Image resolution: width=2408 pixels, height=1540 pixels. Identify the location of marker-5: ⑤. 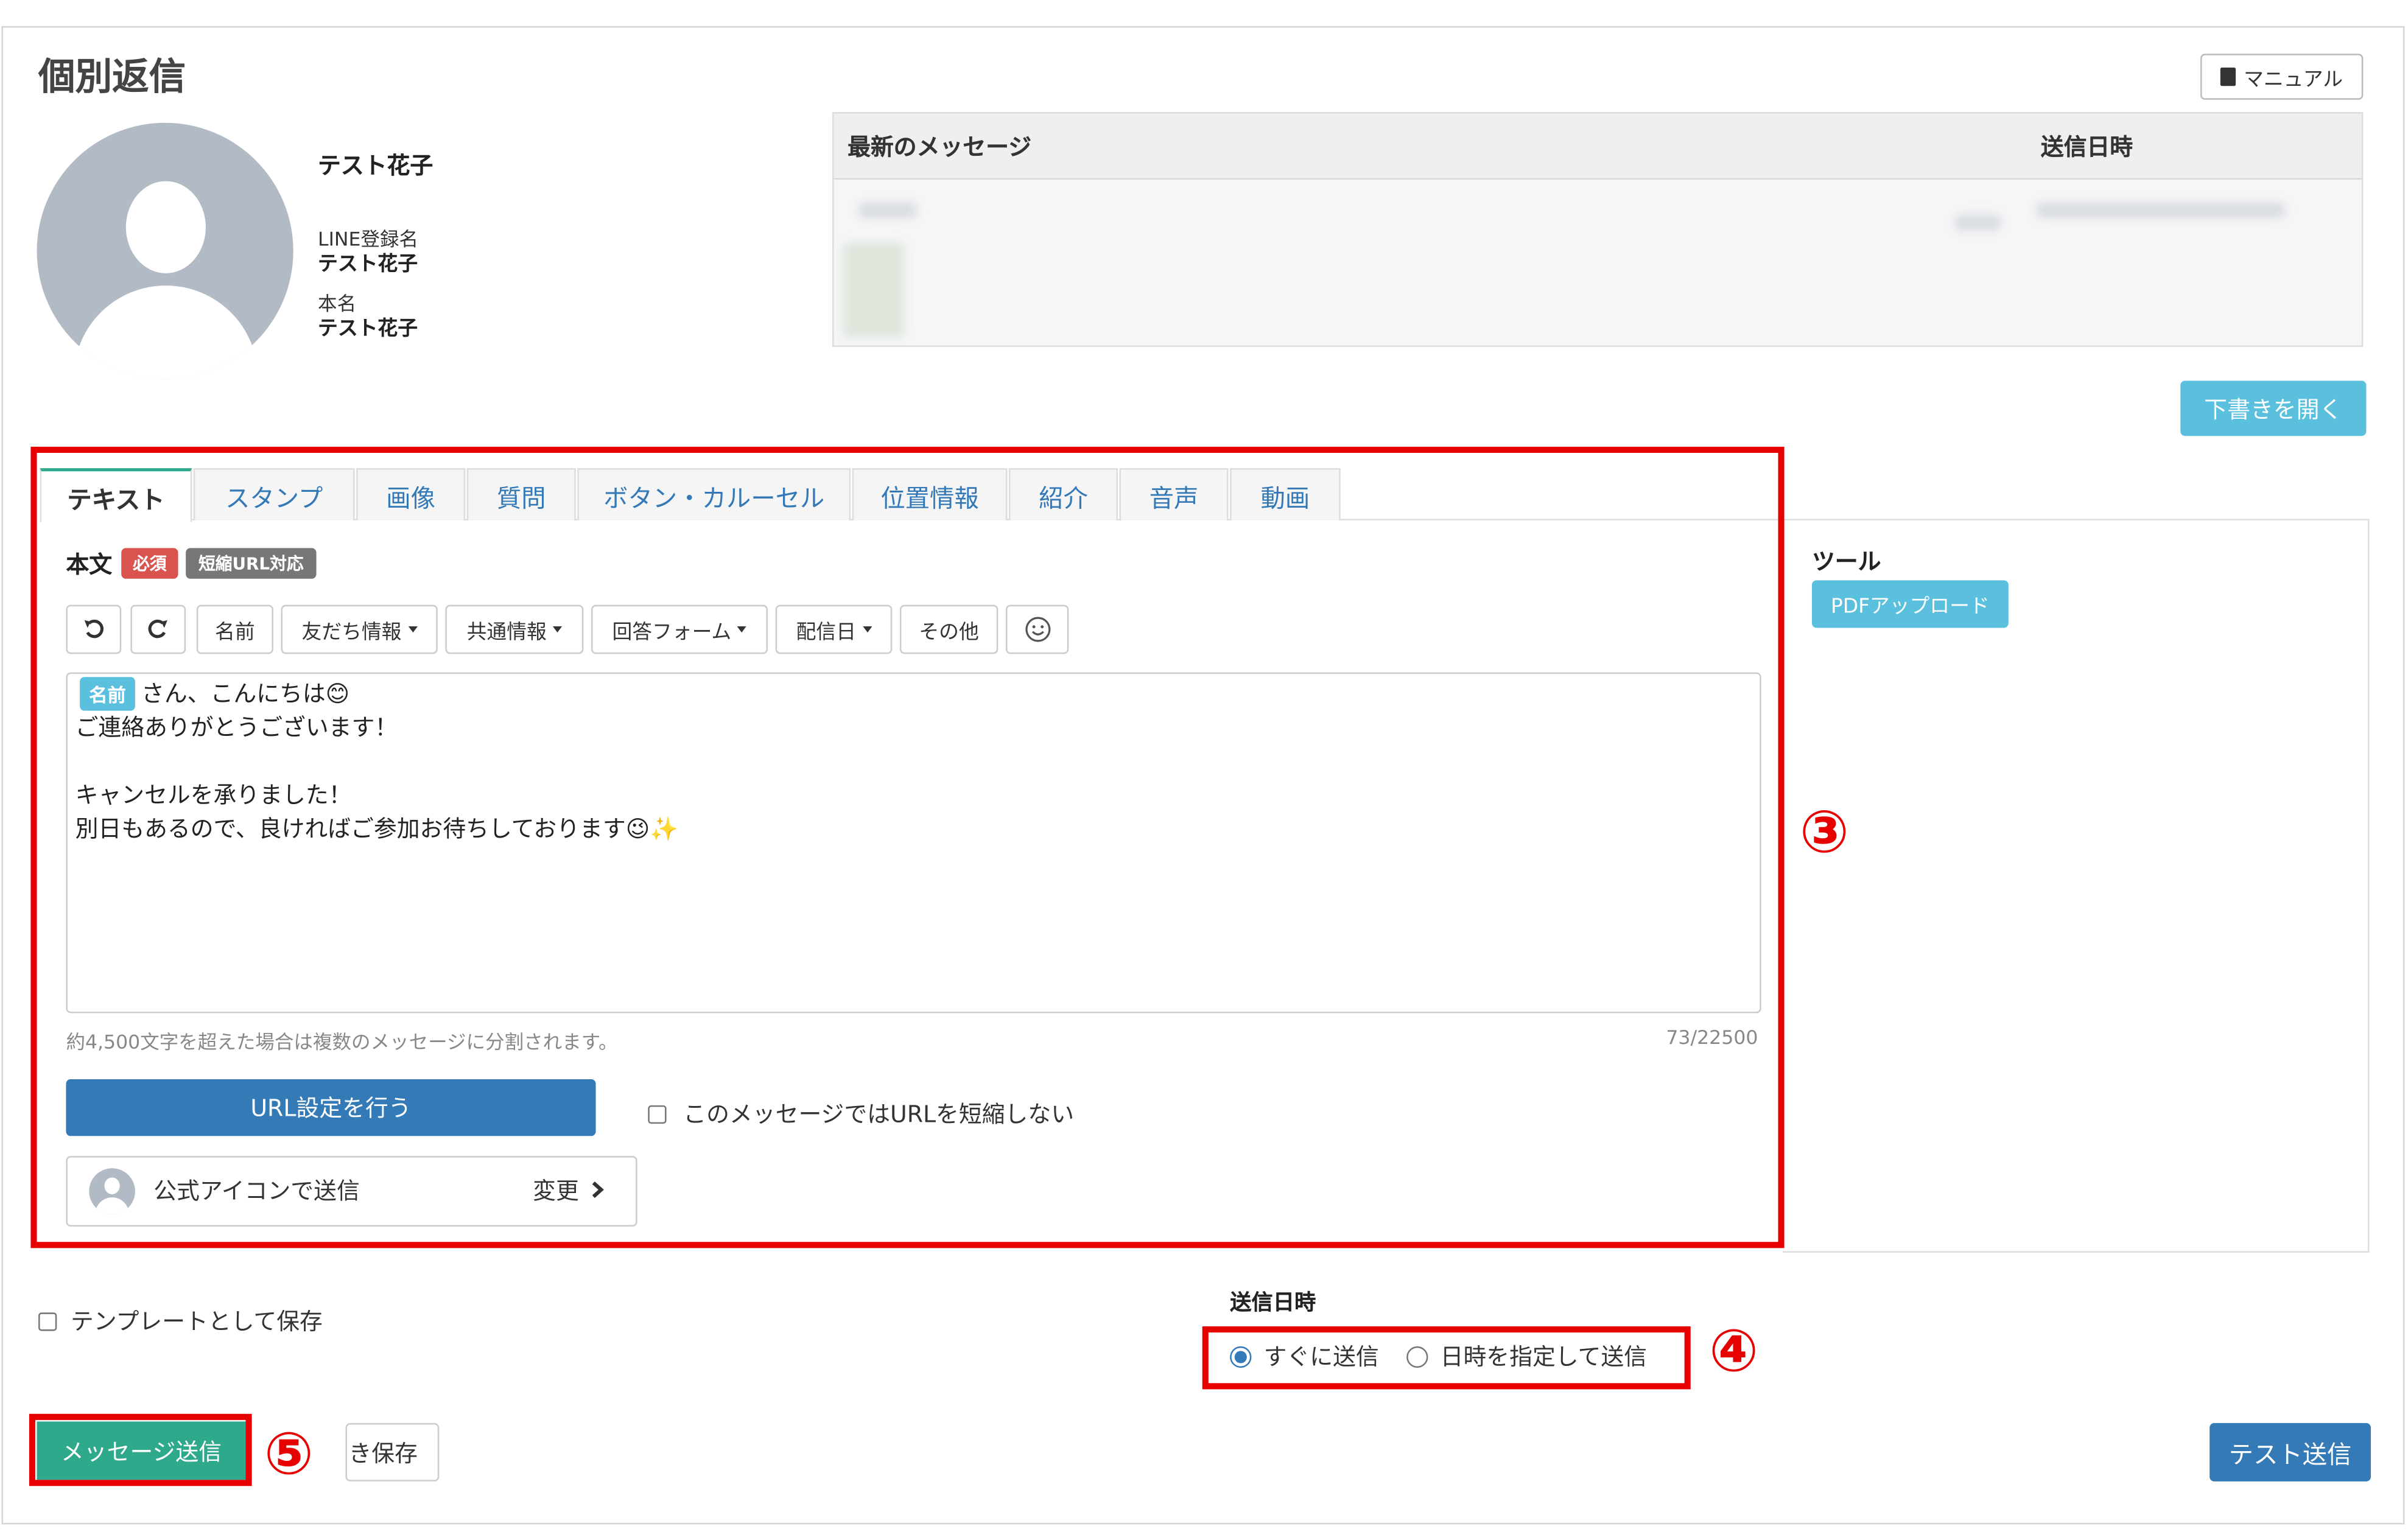
(289, 1453).